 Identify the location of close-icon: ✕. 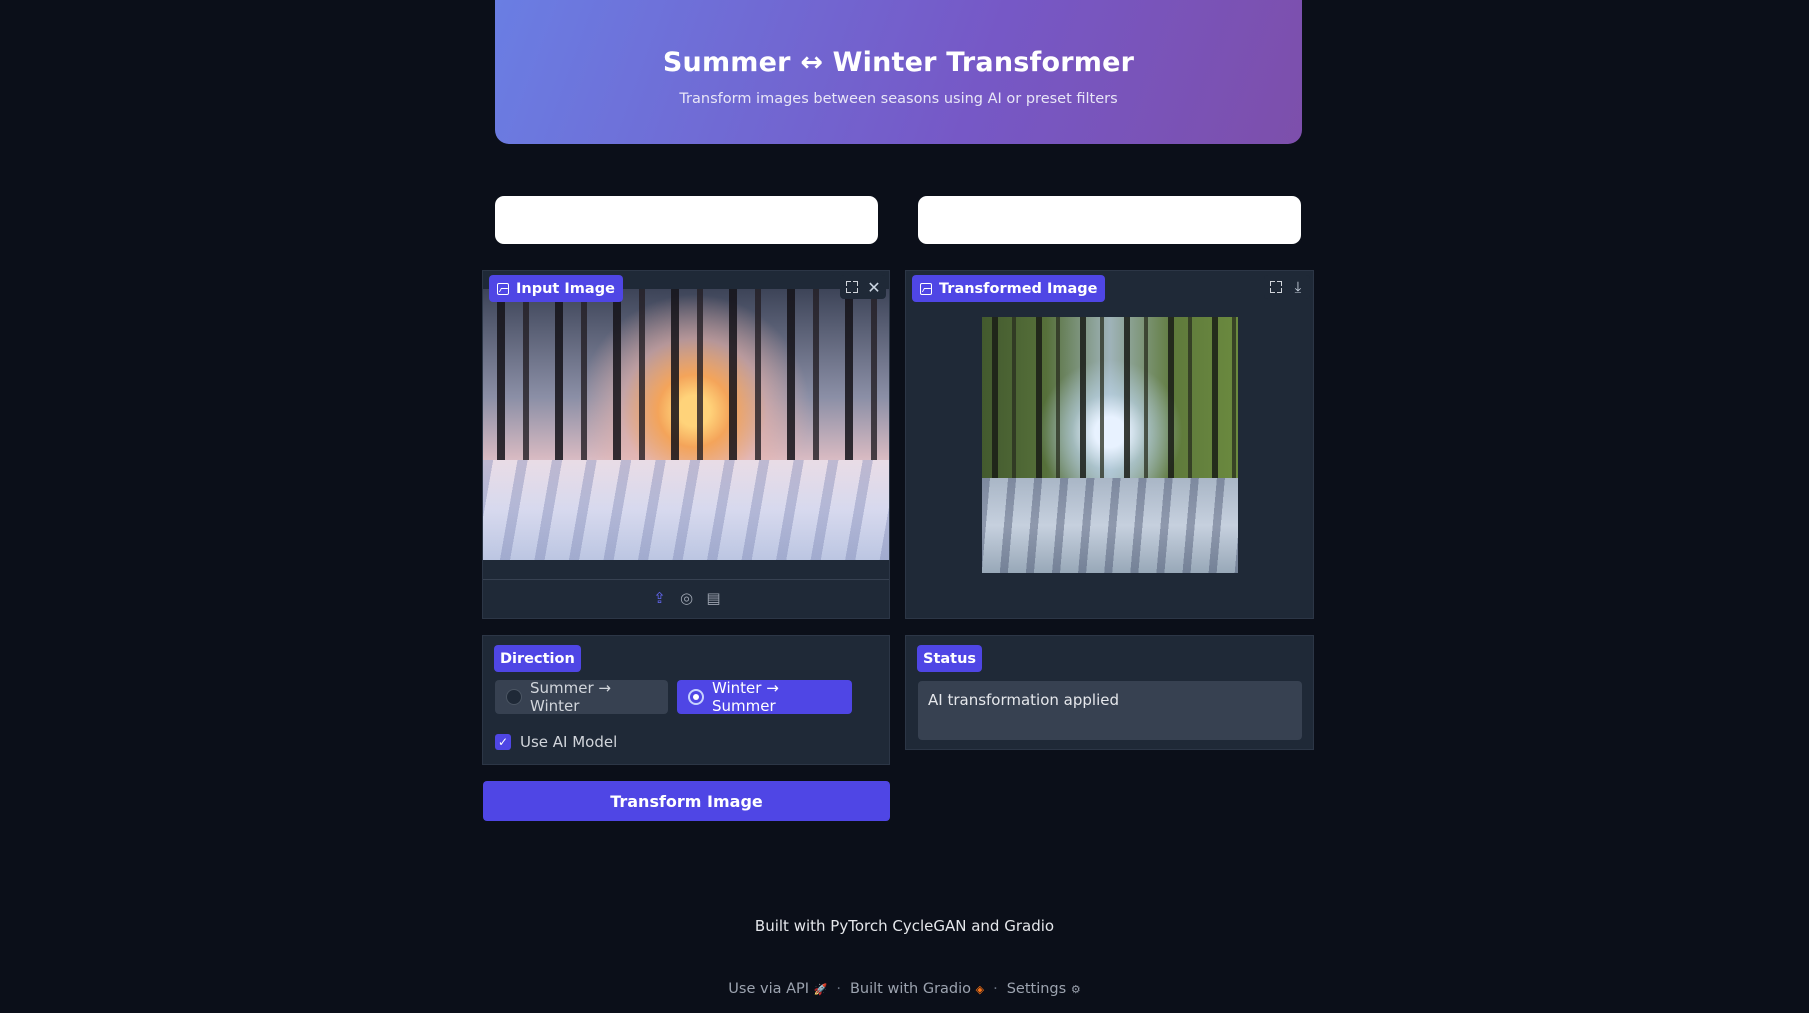
(874, 287).